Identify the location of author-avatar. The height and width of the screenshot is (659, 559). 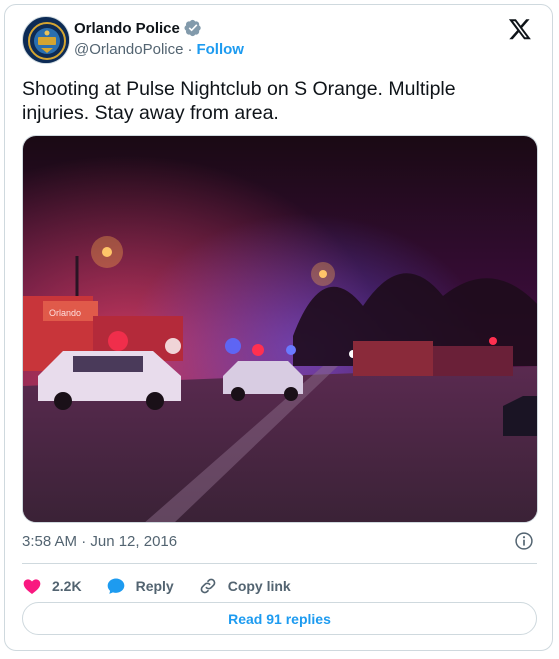
(46, 40).